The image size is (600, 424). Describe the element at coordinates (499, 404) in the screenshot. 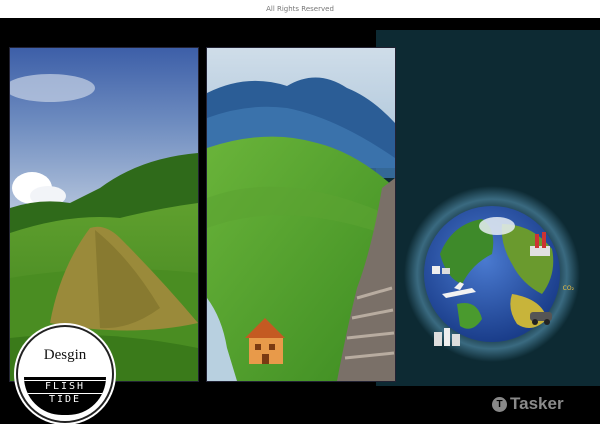

I see `tasker-icon` at that location.